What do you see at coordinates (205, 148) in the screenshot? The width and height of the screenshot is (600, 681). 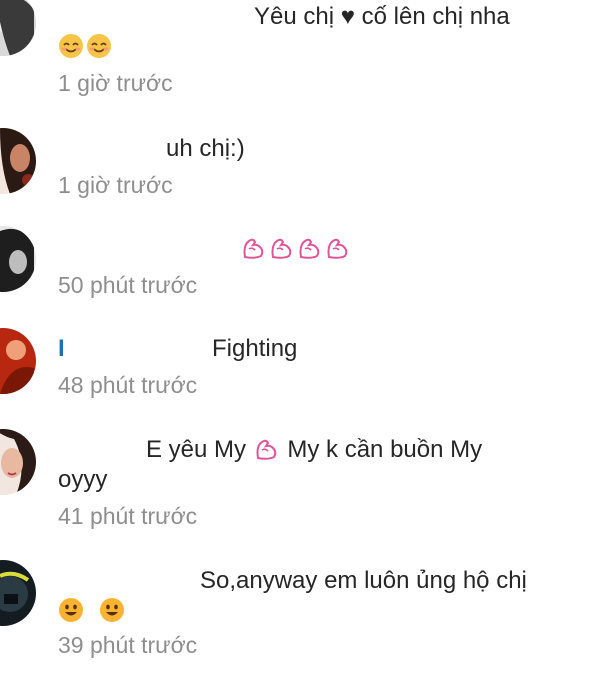 I see `comment-text: uh chị:)` at bounding box center [205, 148].